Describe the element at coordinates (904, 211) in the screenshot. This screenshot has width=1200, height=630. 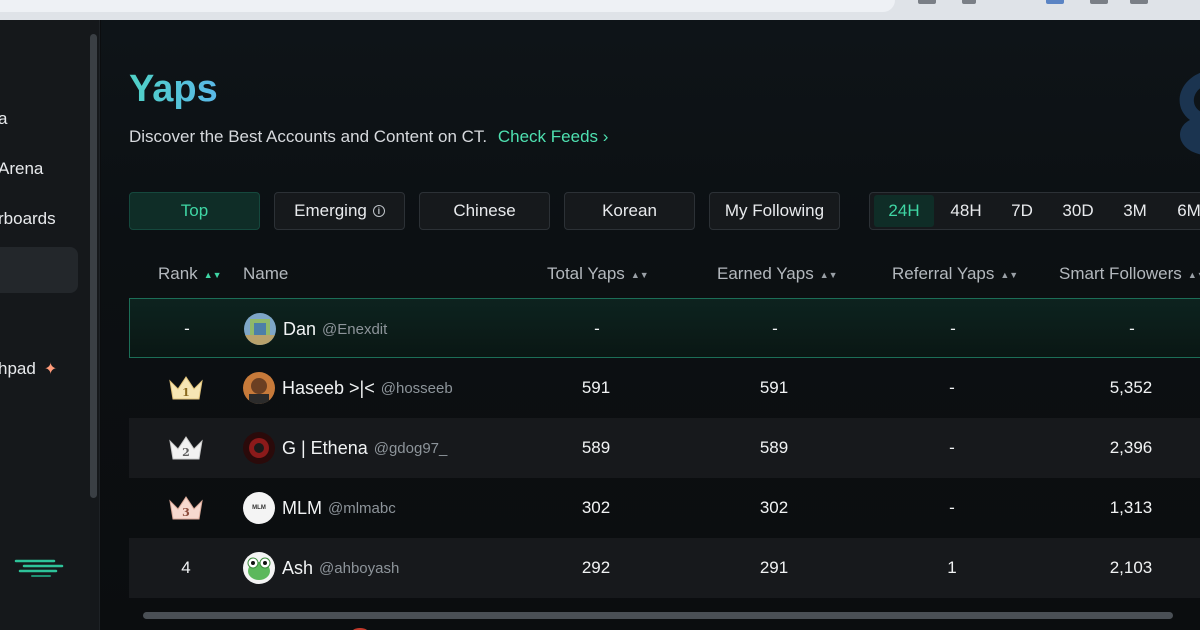
I see `period-24h: 24H` at that location.